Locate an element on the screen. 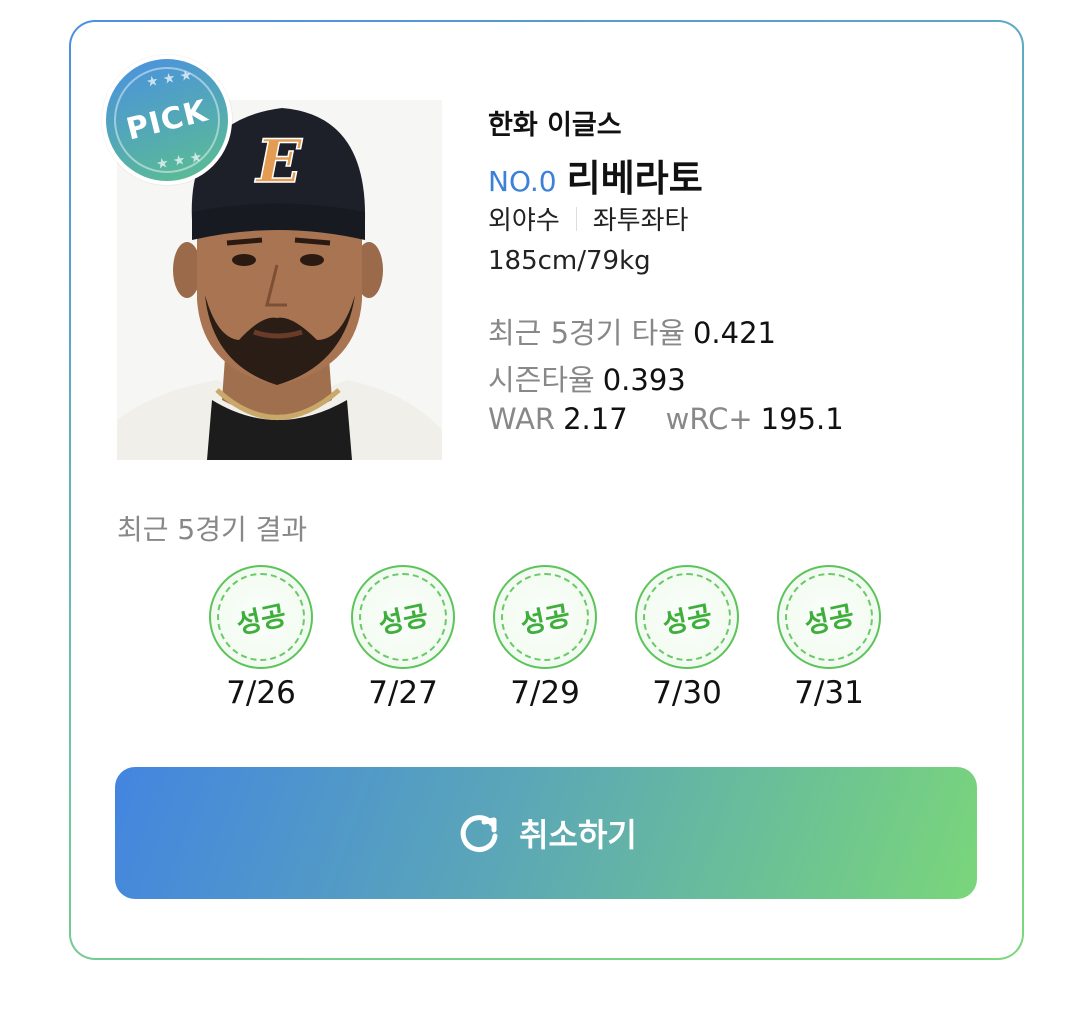  stat-war-wrc: WAR 2.17 wRC+ 195.1 is located at coordinates (666, 419).